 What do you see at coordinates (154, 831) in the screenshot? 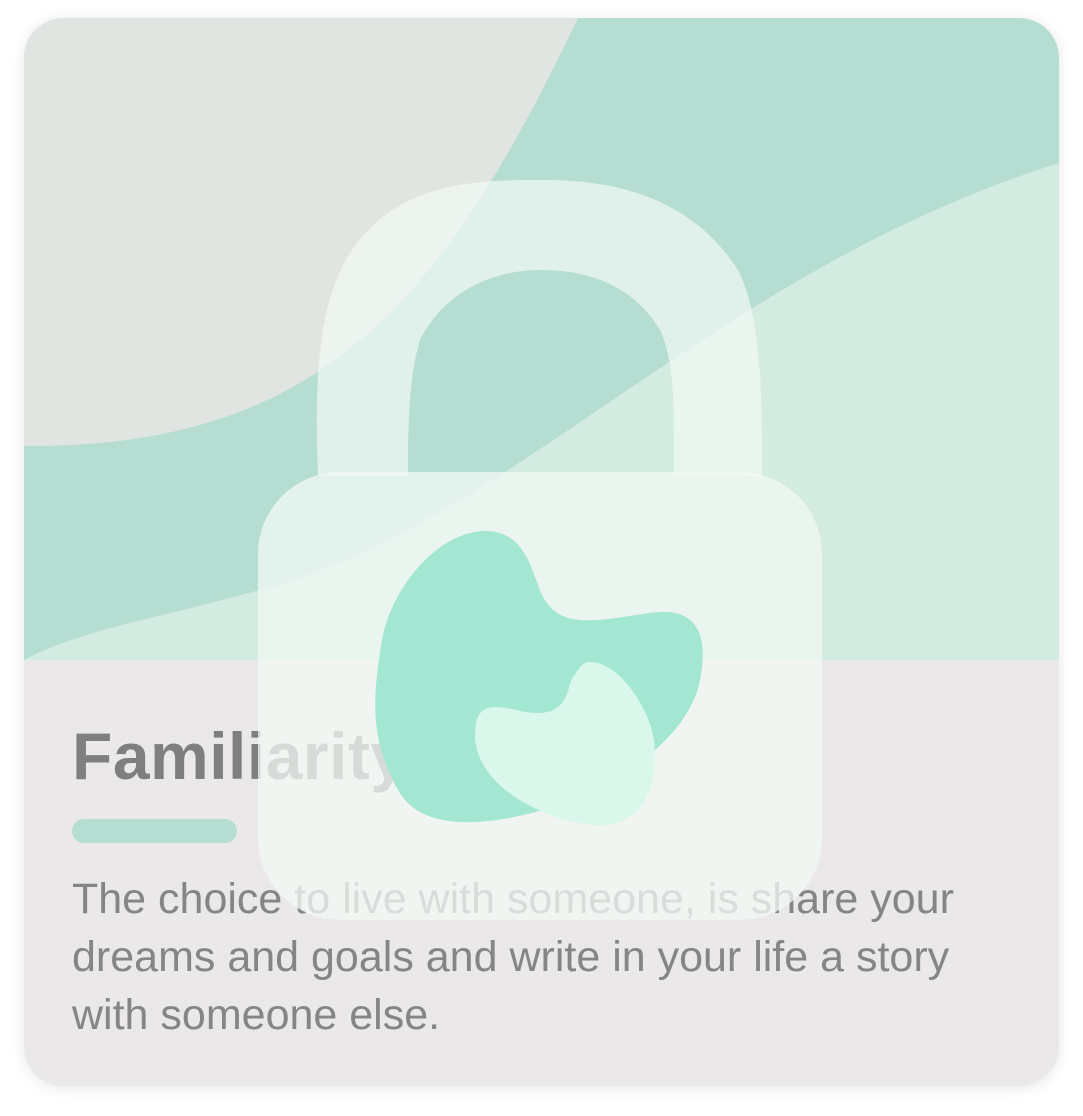
I see `title-accent-bar` at bounding box center [154, 831].